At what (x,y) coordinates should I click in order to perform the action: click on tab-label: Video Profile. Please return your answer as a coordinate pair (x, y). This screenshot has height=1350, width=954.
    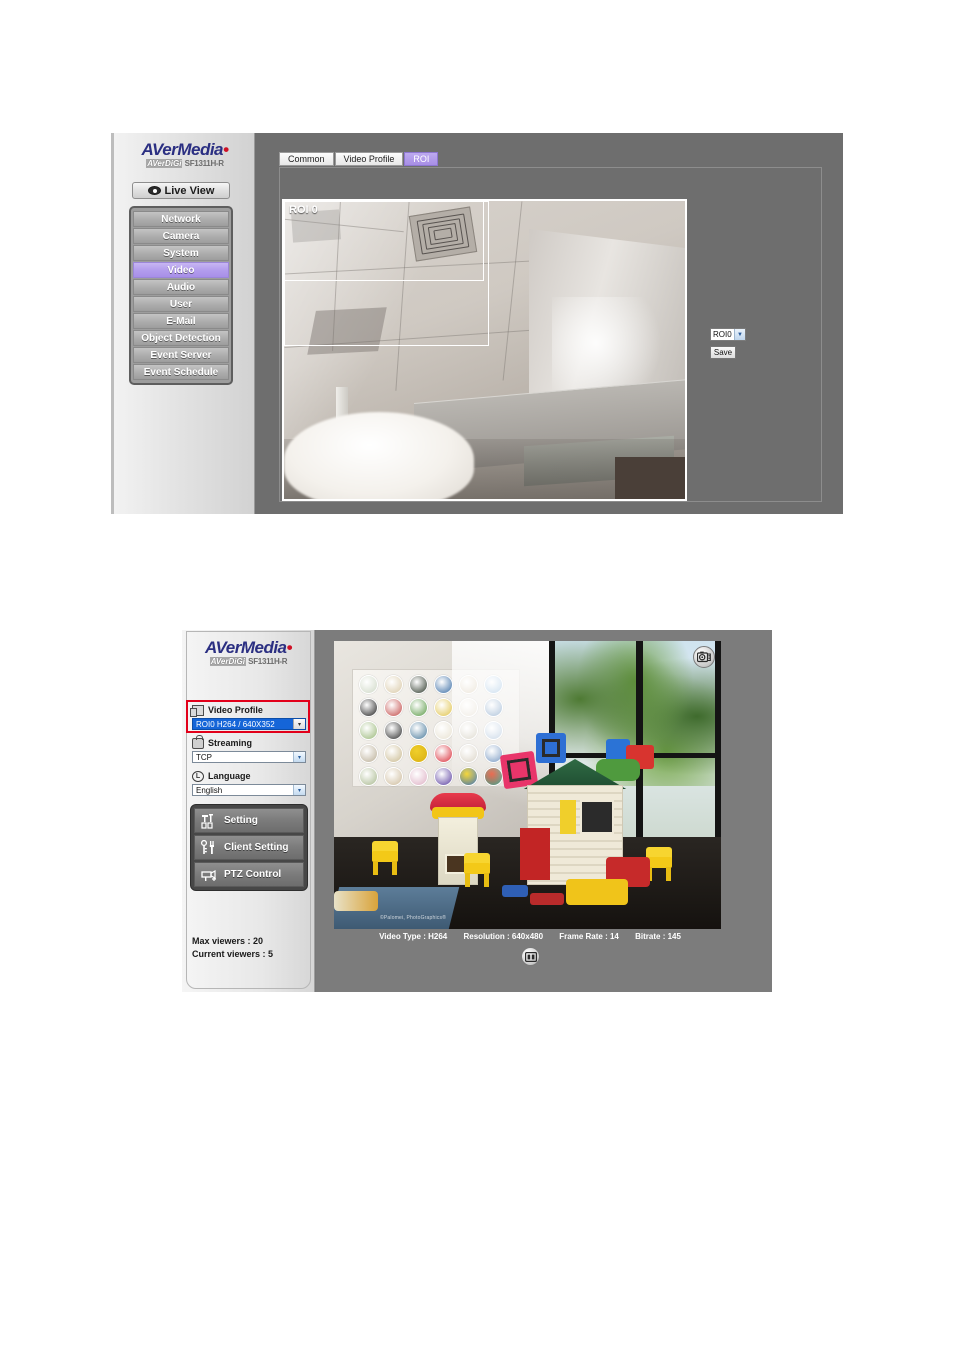
    Looking at the image, I should click on (369, 159).